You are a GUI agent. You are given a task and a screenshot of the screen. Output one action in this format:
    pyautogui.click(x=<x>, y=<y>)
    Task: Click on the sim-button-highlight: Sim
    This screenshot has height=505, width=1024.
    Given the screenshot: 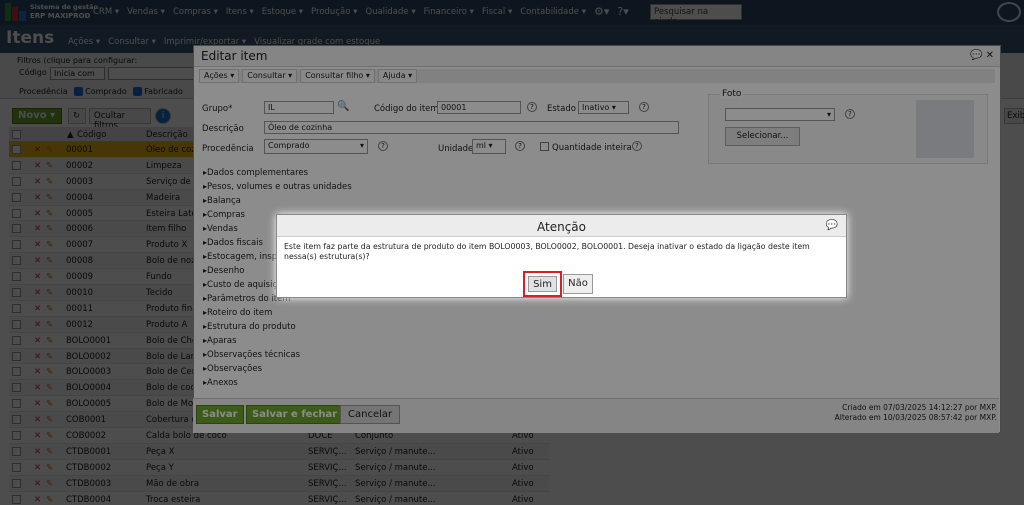 What is the action you would take?
    pyautogui.click(x=542, y=284)
    